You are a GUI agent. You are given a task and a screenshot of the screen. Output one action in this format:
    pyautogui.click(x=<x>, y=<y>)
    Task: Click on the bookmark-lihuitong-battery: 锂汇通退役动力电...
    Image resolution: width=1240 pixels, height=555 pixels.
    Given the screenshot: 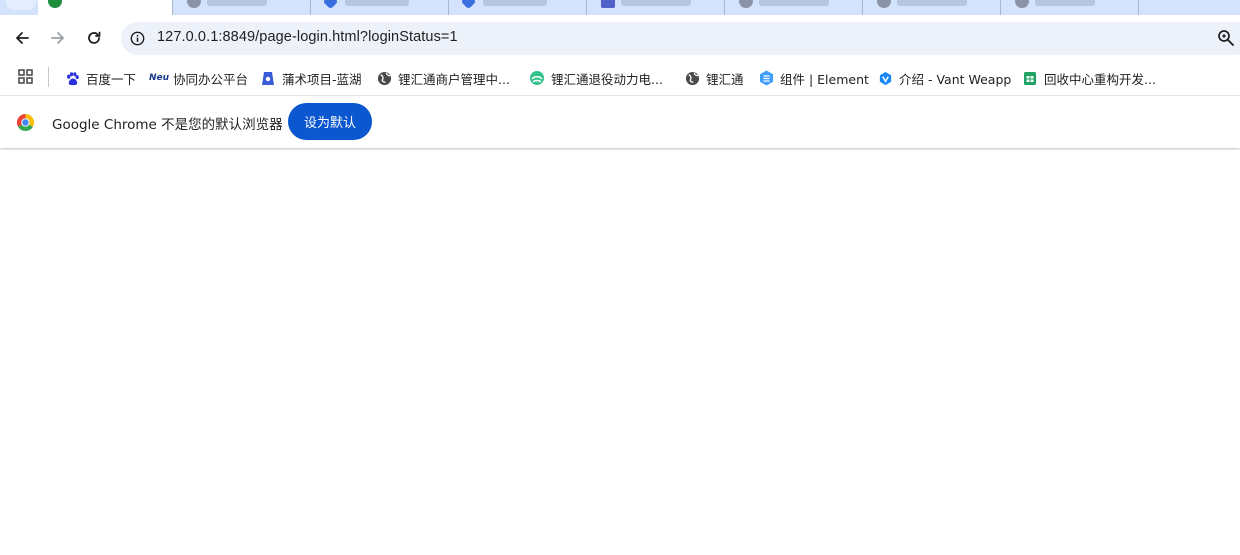 What is the action you would take?
    pyautogui.click(x=596, y=78)
    